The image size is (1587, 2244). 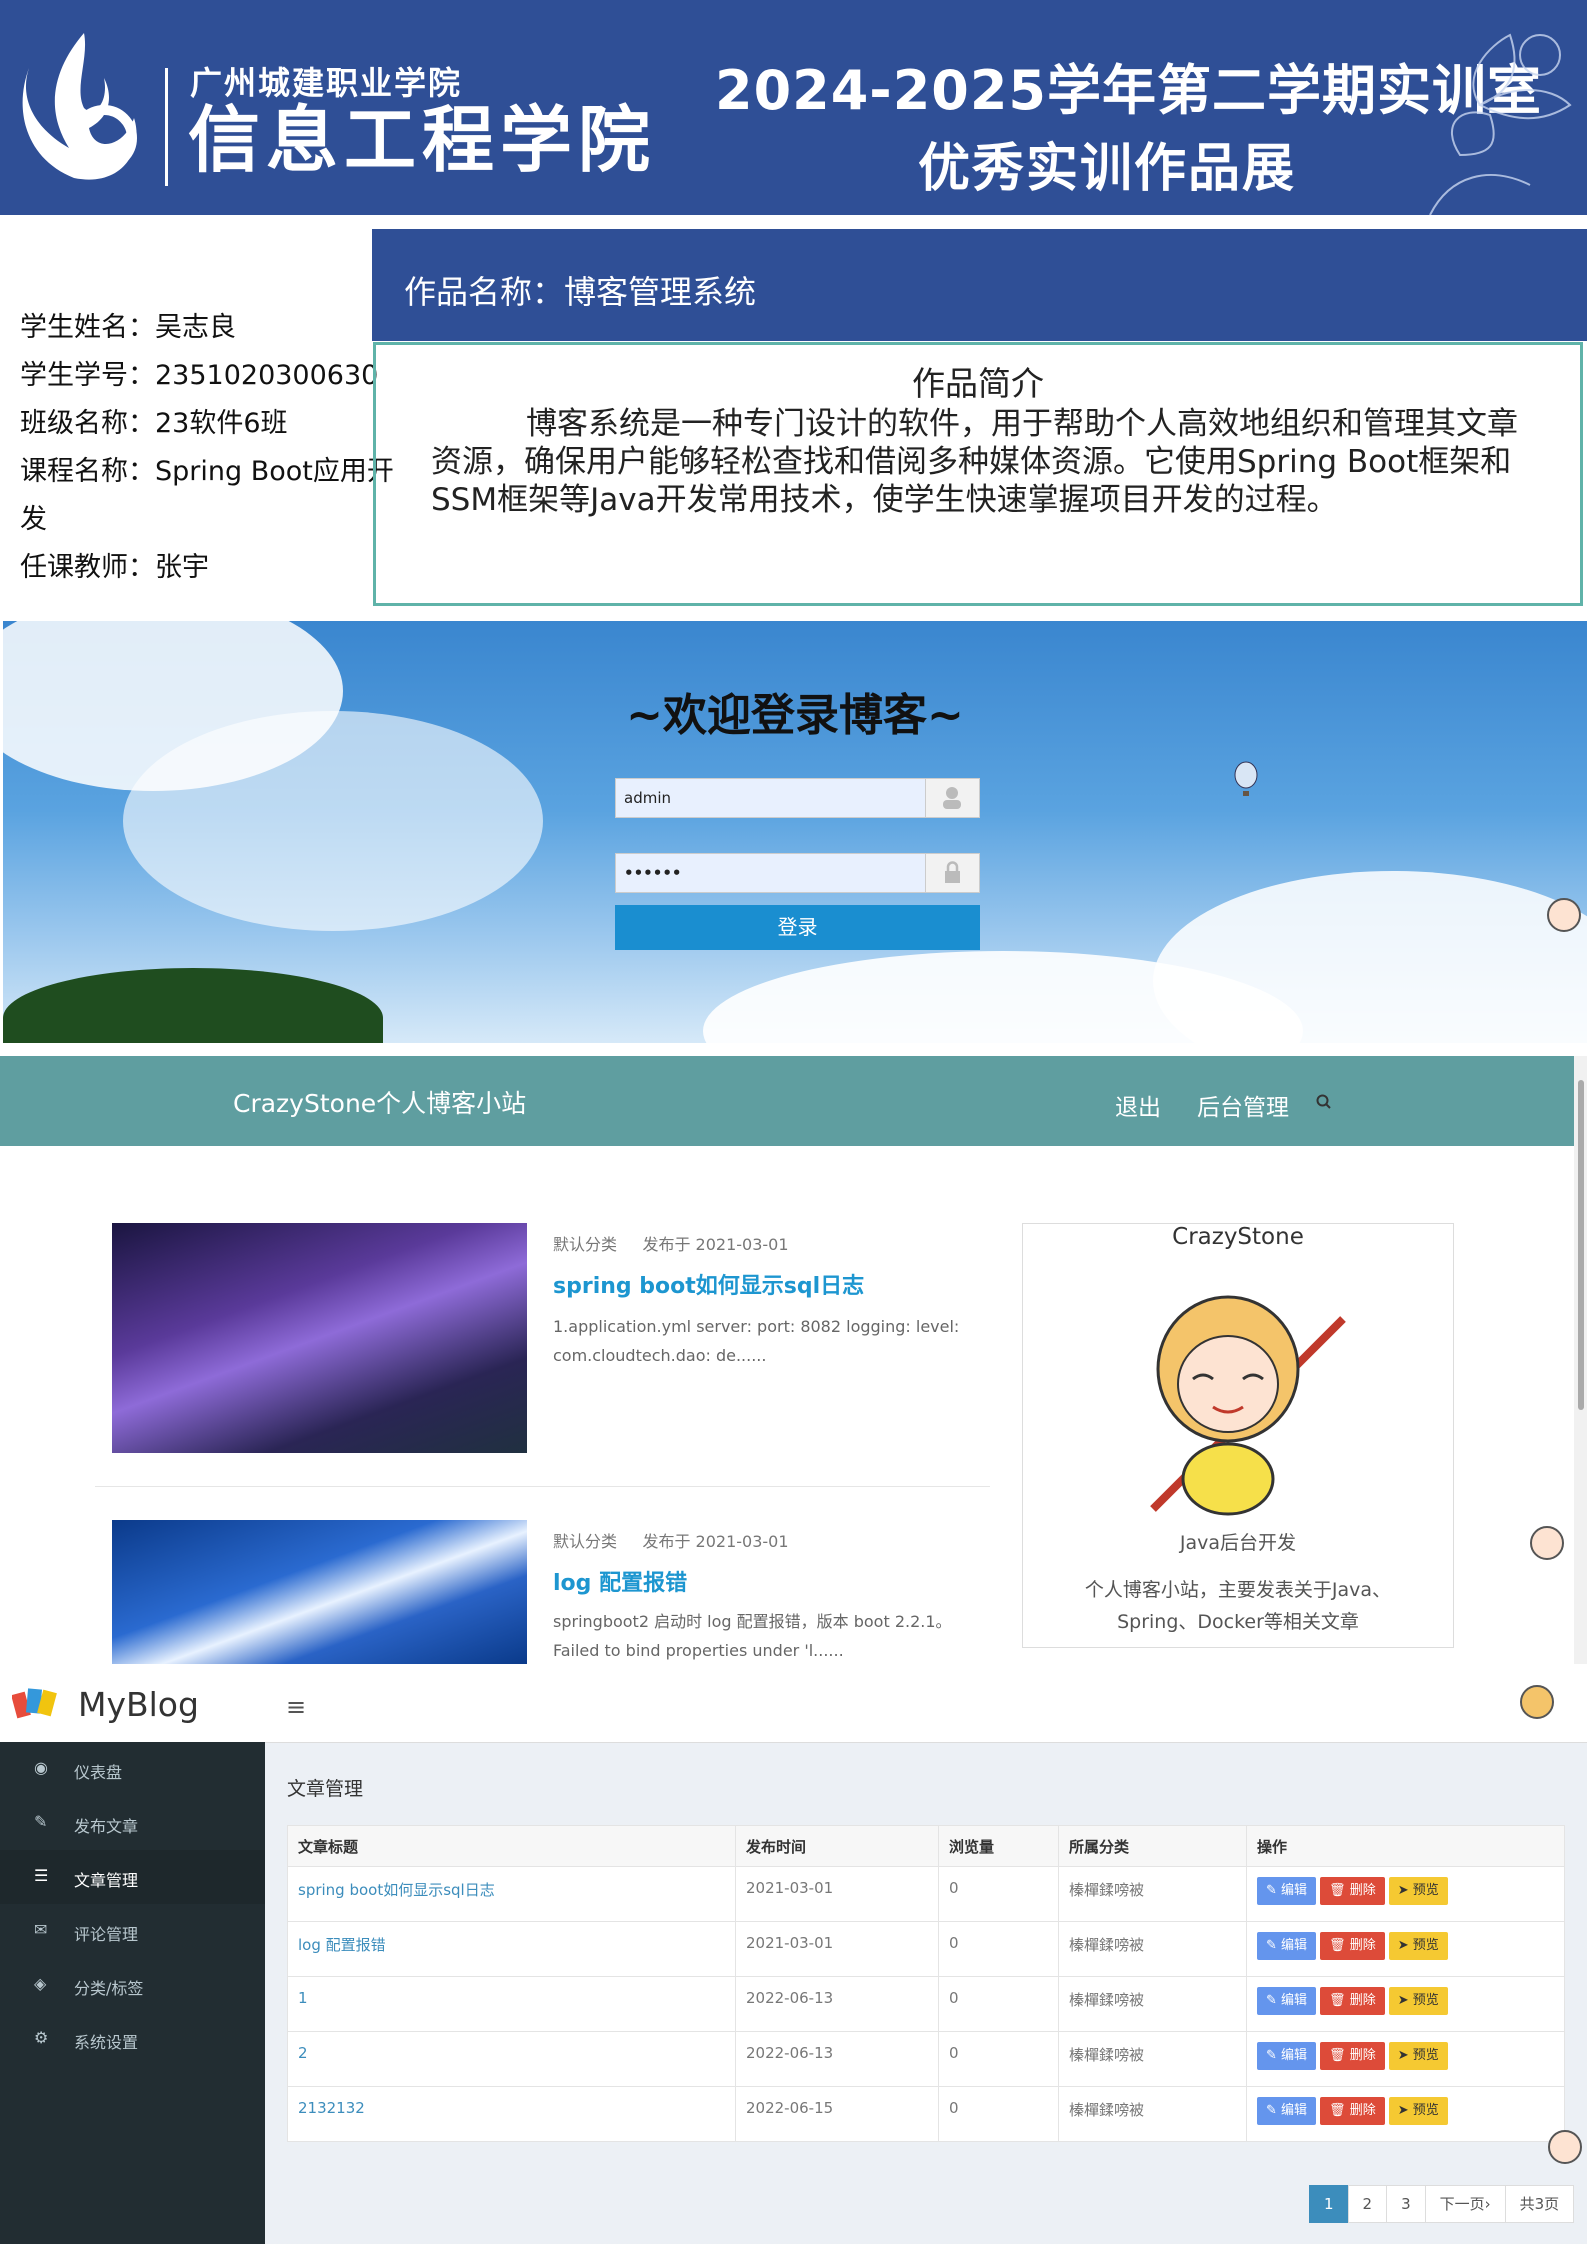 I want to click on article-title: spring boot如何显示sql日志, so click(x=708, y=1284).